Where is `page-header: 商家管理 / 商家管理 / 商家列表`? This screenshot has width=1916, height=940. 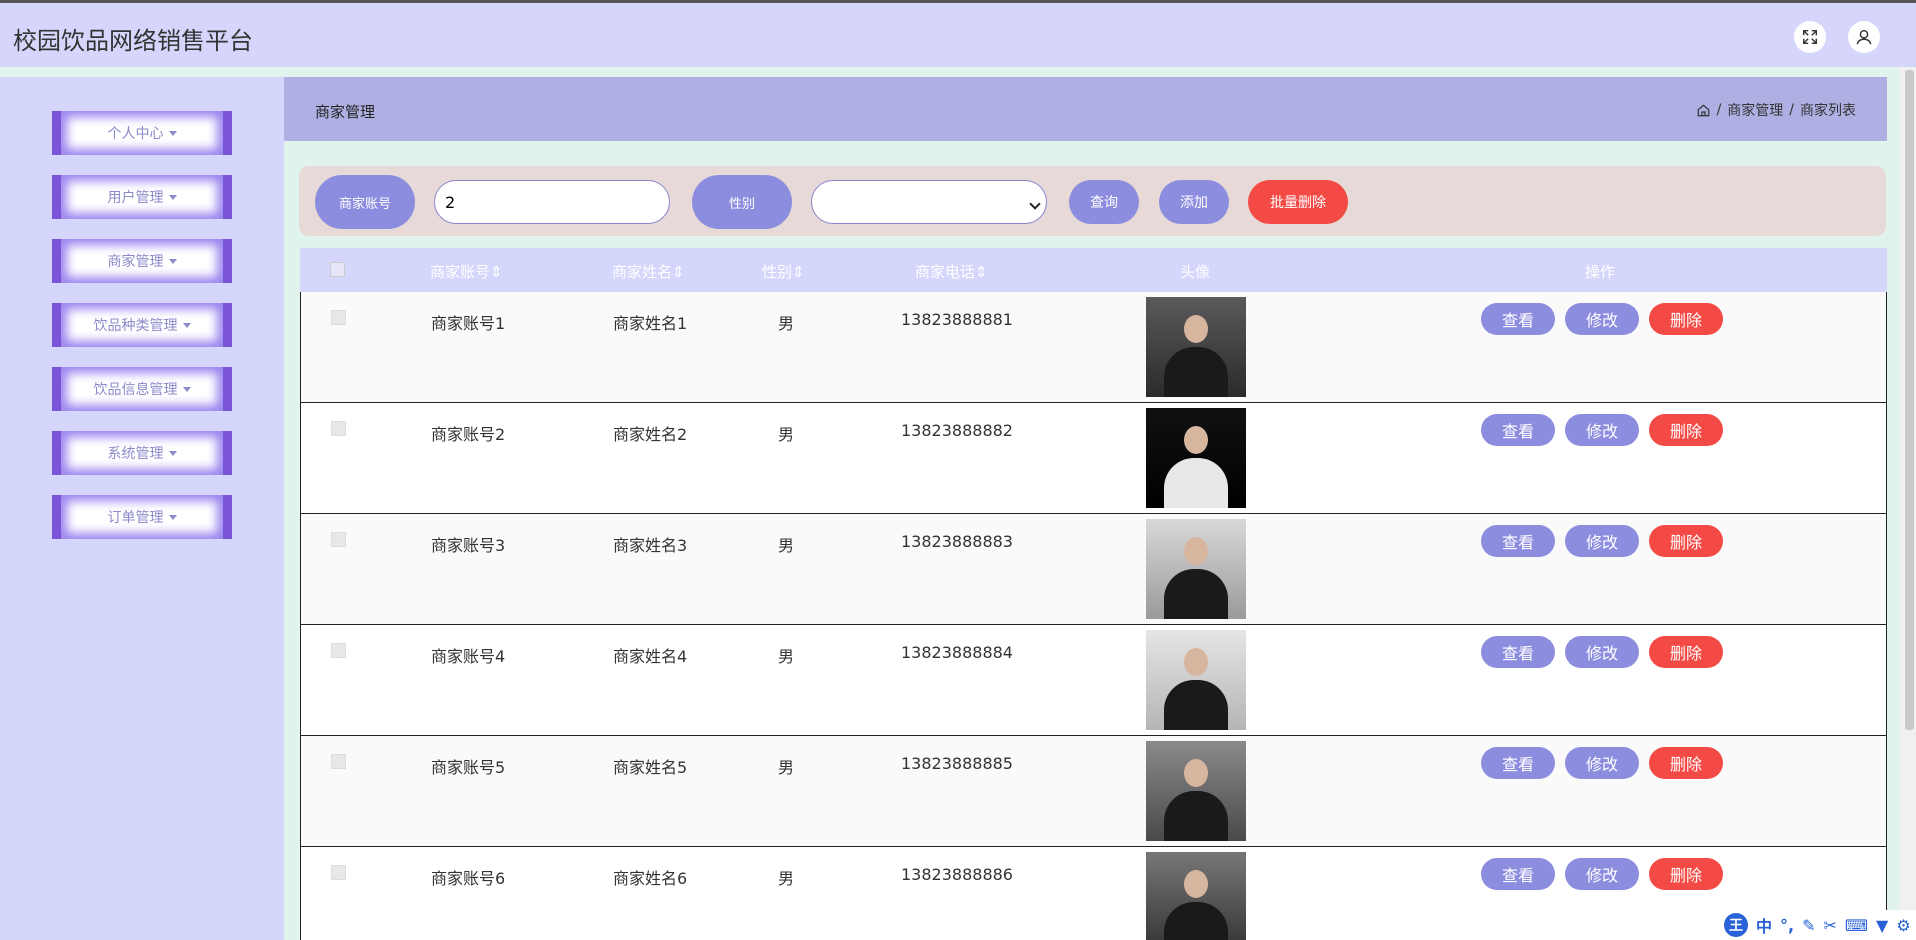
page-header: 商家管理 / 商家管理 / 商家列表 is located at coordinates (1085, 109).